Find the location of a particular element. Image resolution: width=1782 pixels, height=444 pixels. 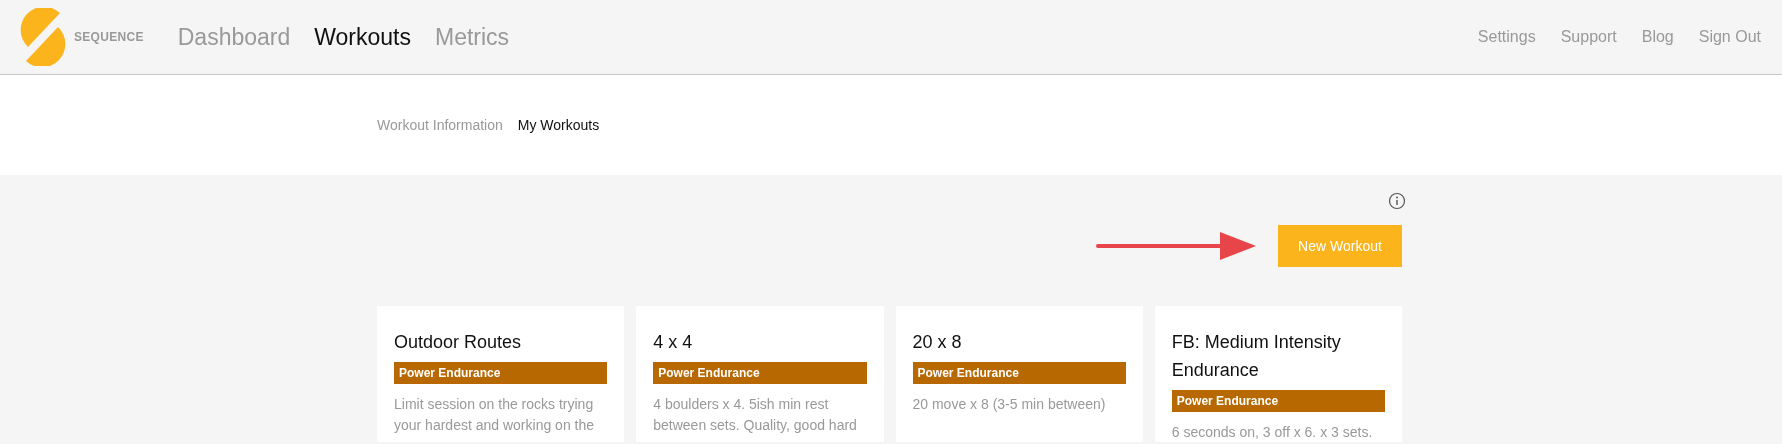

nav-link: Dashboard is located at coordinates (234, 37).